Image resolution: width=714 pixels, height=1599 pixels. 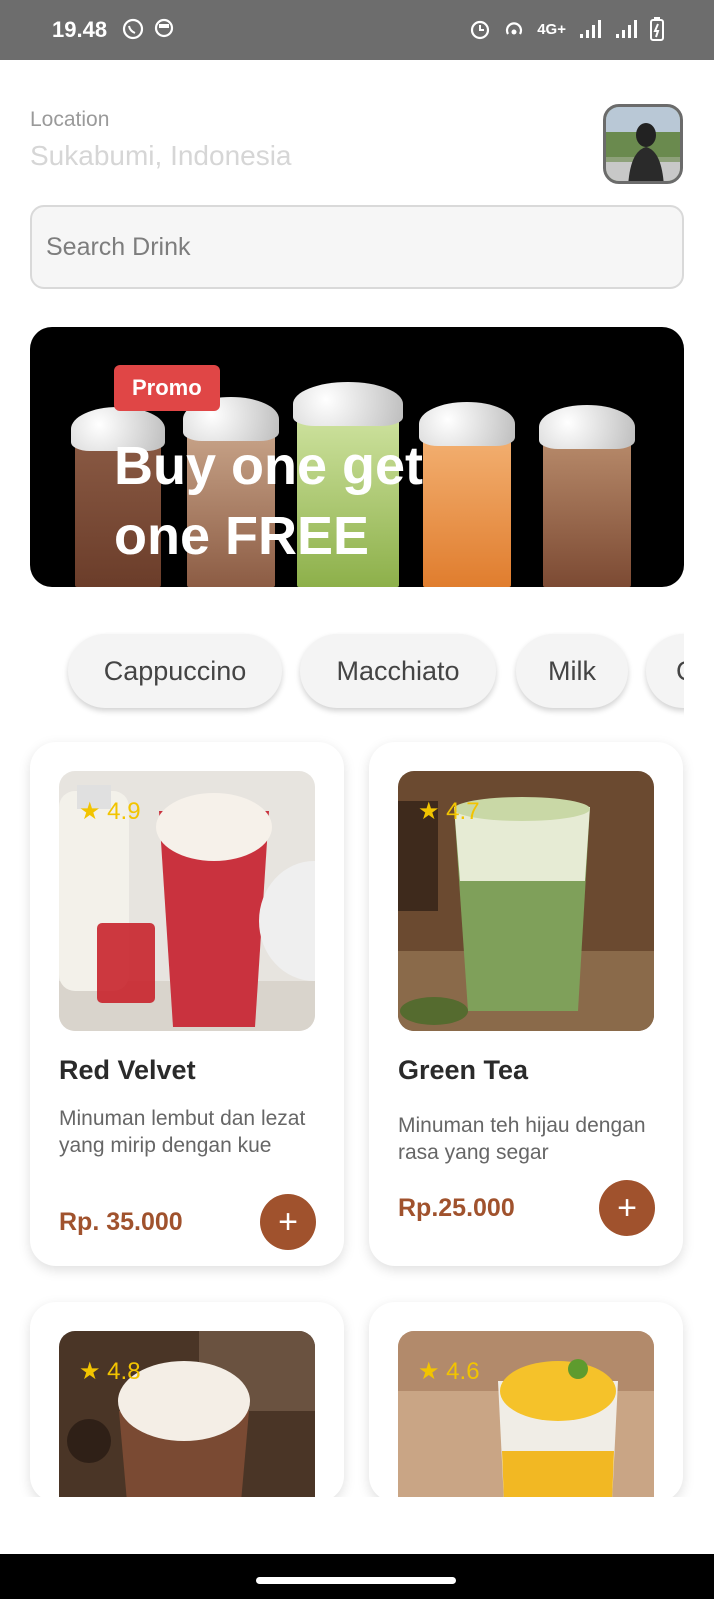 I want to click on product-name: Red Velvet, so click(x=127, y=1070).